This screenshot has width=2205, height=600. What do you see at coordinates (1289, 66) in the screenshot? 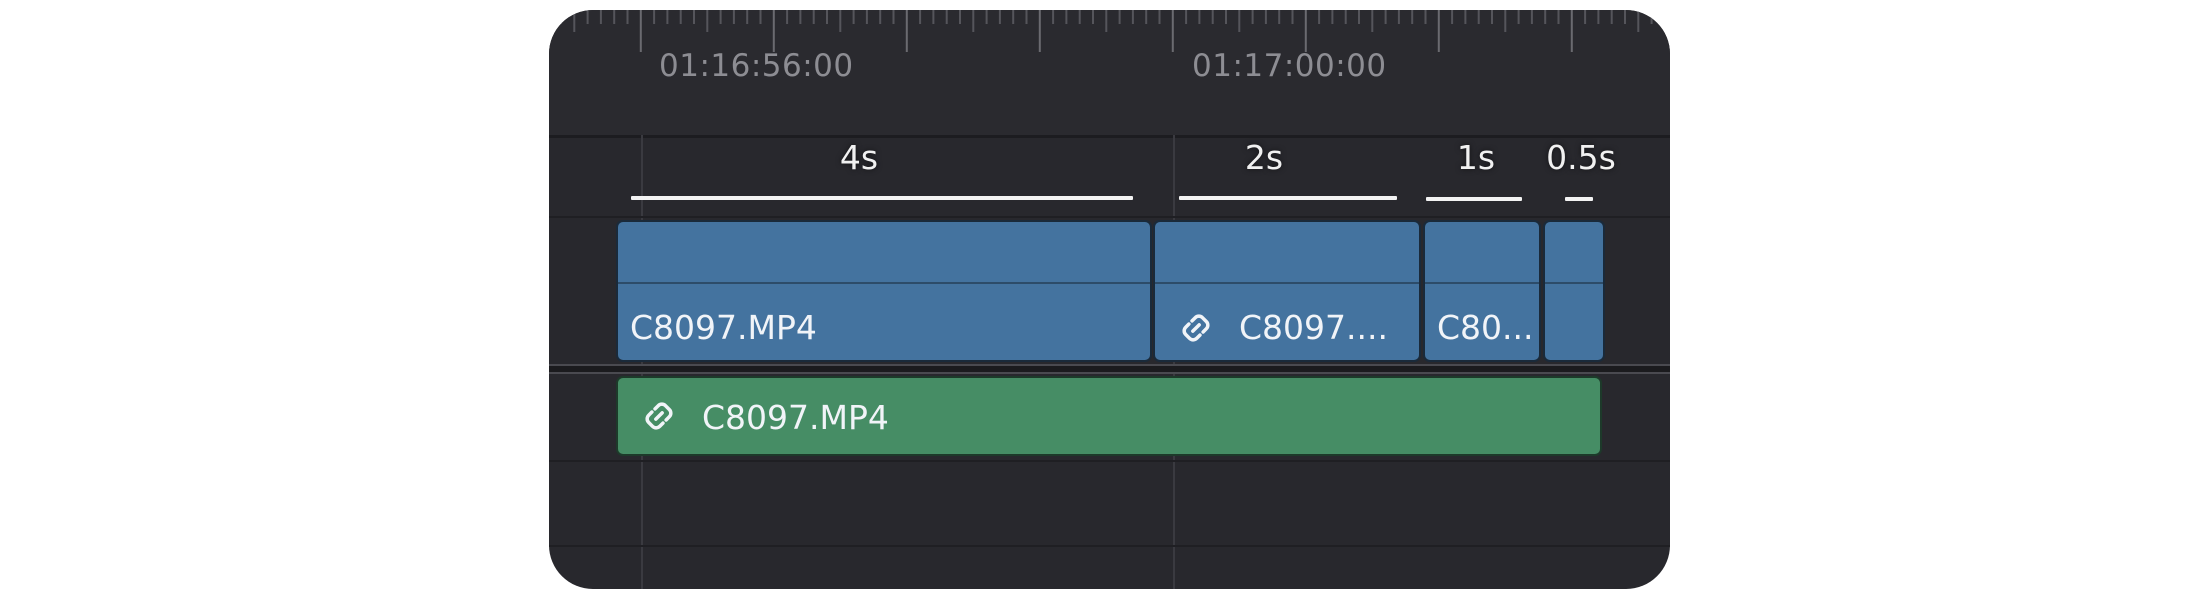
I see `timecode-label: 01:17:00:00` at bounding box center [1289, 66].